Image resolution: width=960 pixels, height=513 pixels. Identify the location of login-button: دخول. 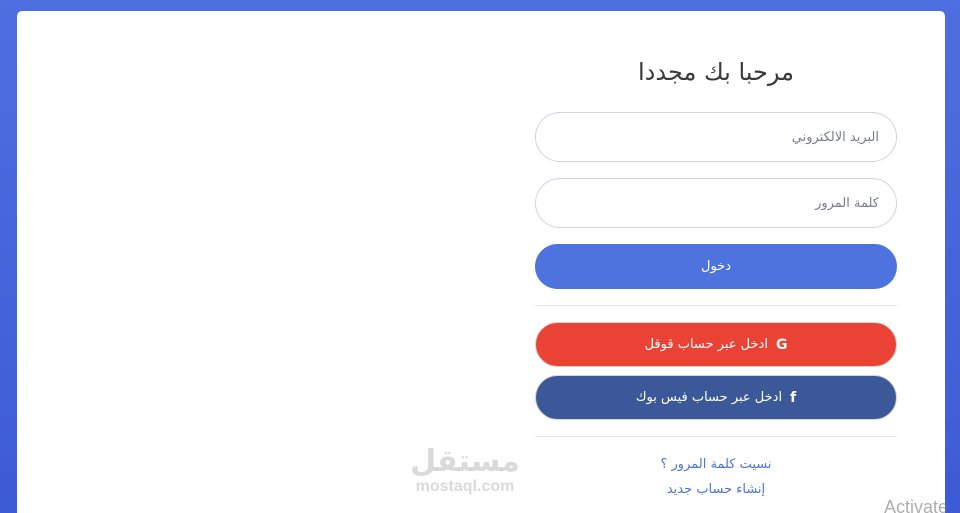
(716, 266).